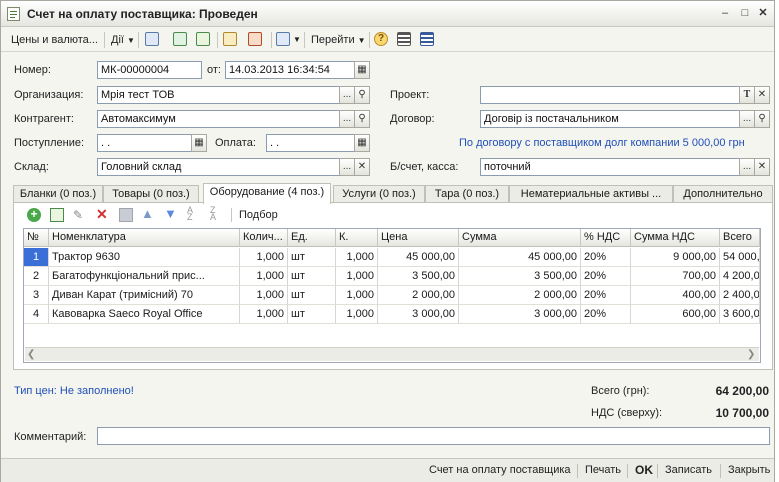  I want to click on refresh-icon, so click(180, 39).